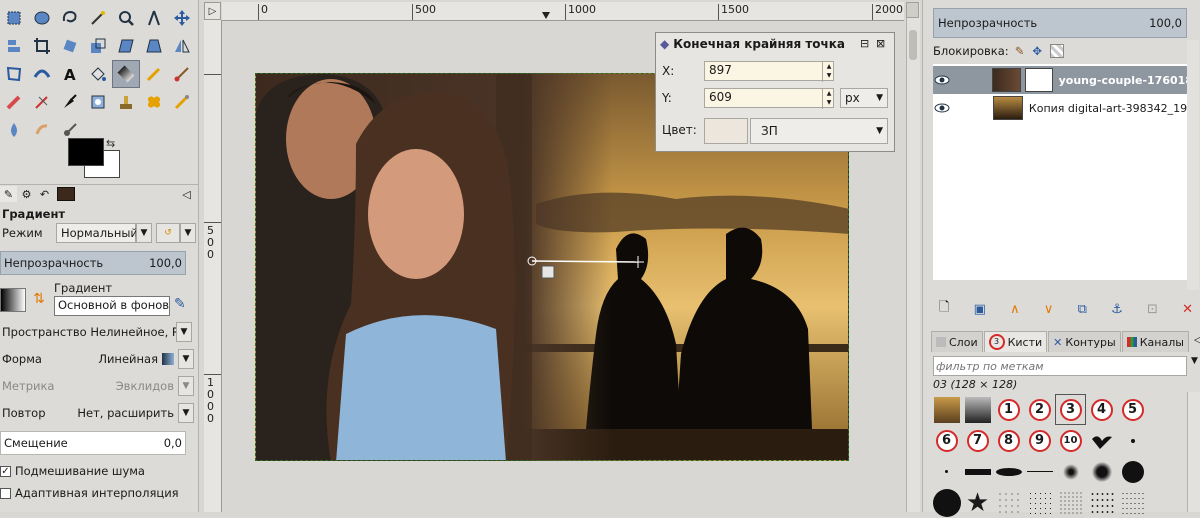 The height and width of the screenshot is (518, 1200). Describe the element at coordinates (70, 46) in the screenshot. I see `rotate-tool` at that location.